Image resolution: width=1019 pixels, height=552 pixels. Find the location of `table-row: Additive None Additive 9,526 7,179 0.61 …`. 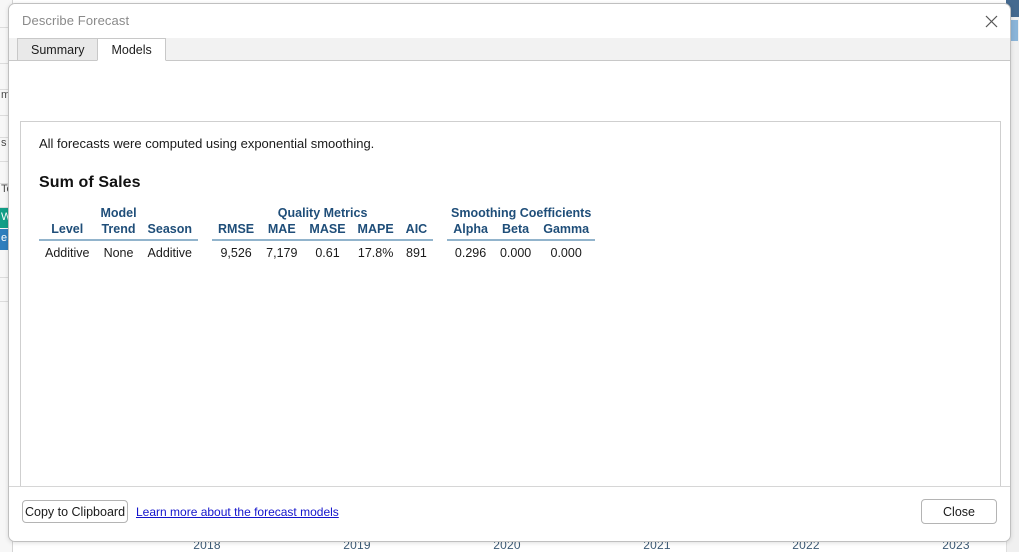

table-row: Additive None Additive 9,526 7,179 0.61 … is located at coordinates (317, 251).